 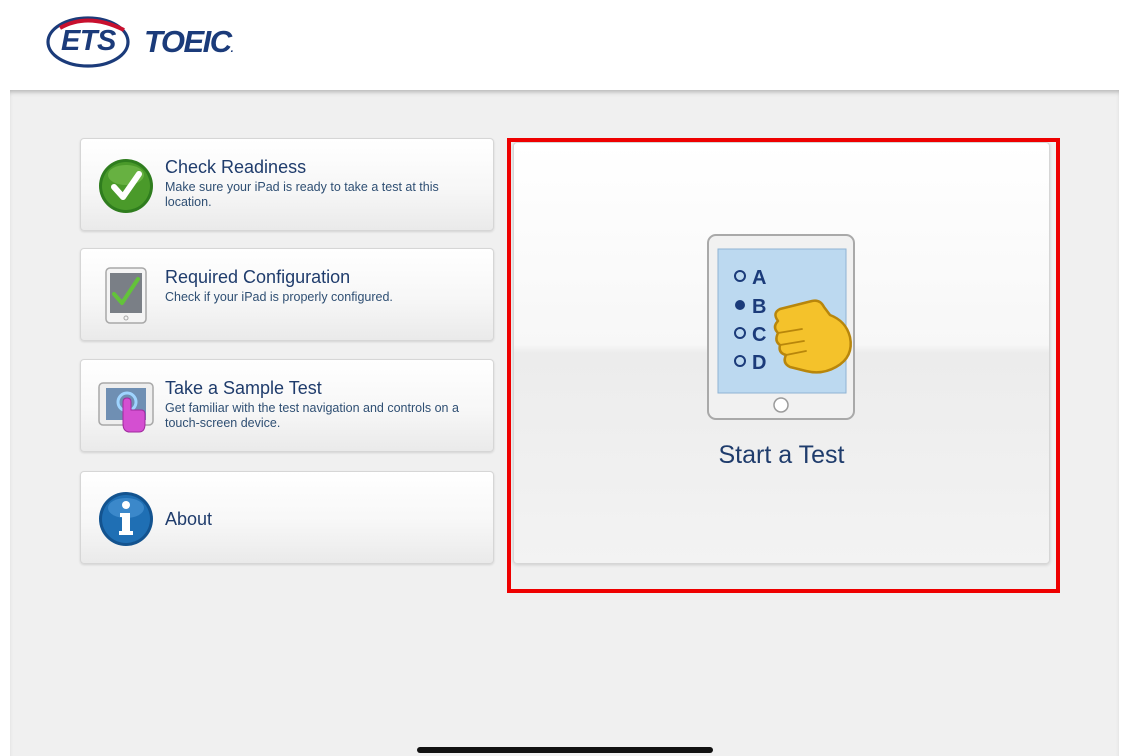 I want to click on about-button: About, so click(x=287, y=517).